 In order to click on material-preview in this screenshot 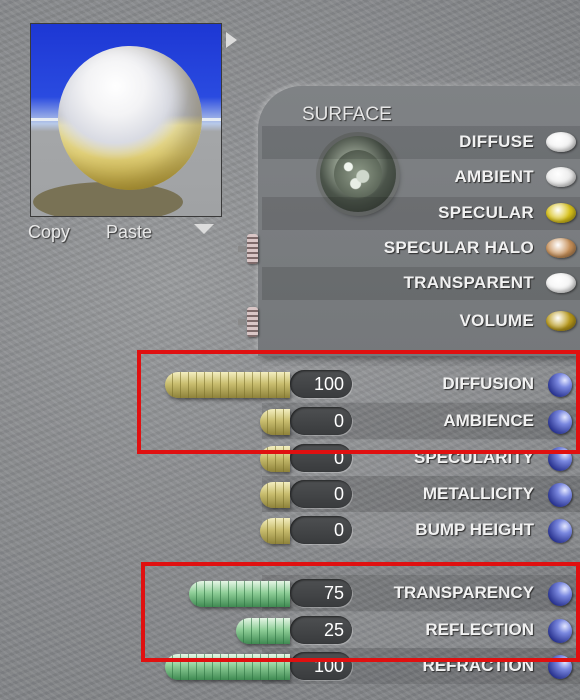, I will do `click(126, 120)`.